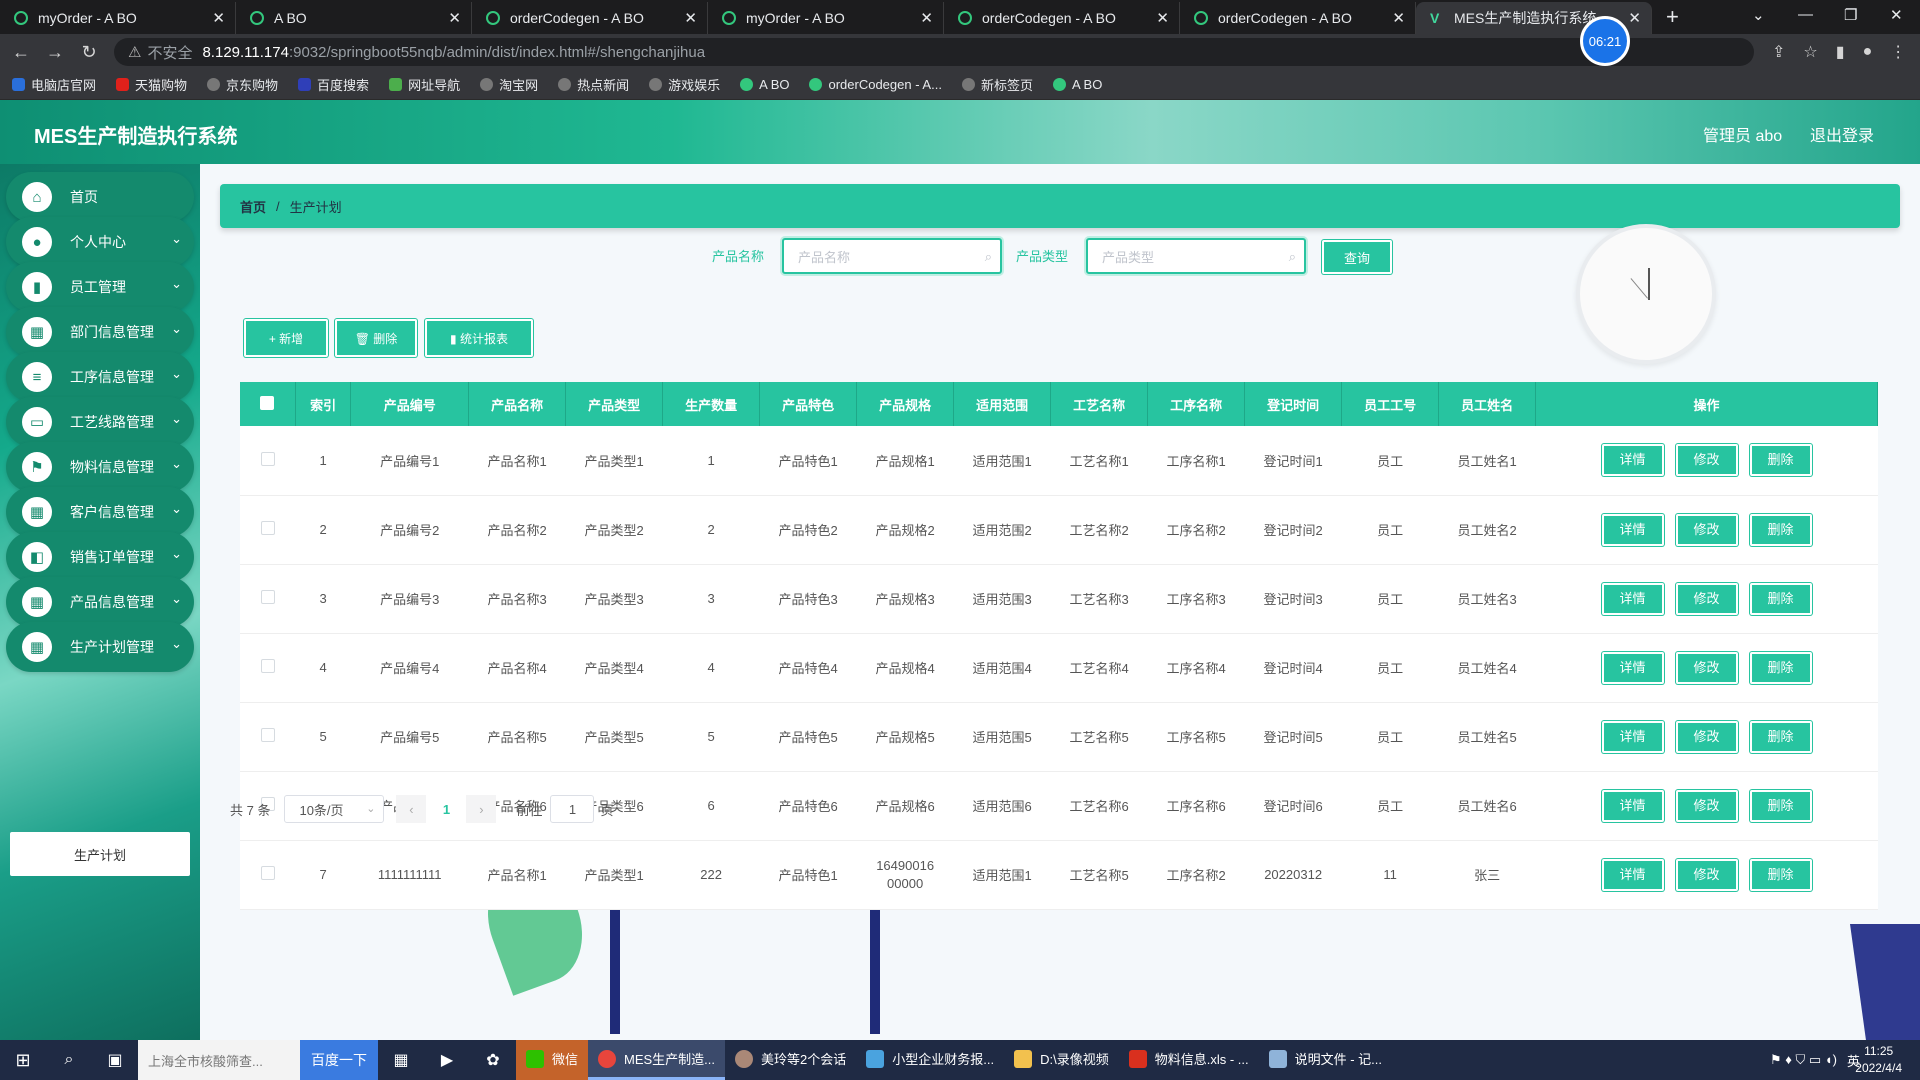  What do you see at coordinates (100, 602) in the screenshot?
I see `sidebar-item: ▦ 产品信息管理 ⌄` at bounding box center [100, 602].